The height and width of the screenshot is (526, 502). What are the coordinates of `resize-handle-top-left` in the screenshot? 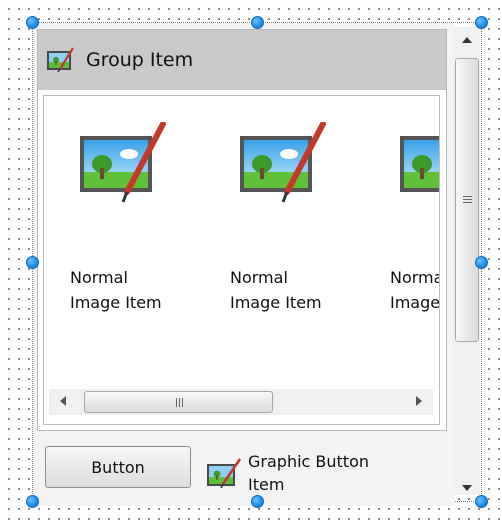 It's located at (32, 22).